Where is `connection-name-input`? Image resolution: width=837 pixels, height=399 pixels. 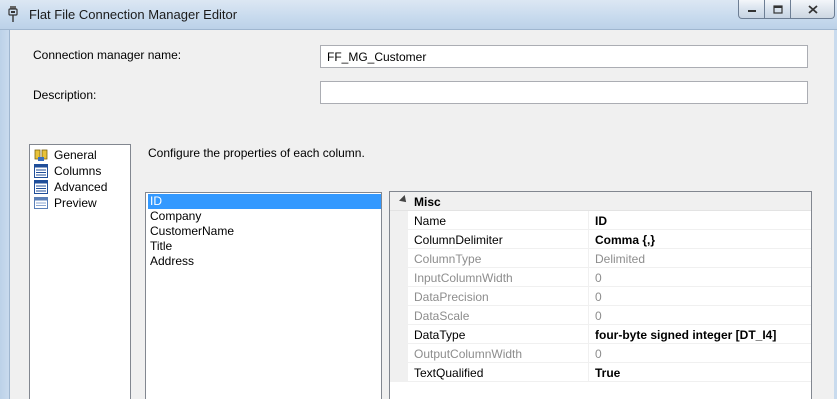 connection-name-input is located at coordinates (564, 56).